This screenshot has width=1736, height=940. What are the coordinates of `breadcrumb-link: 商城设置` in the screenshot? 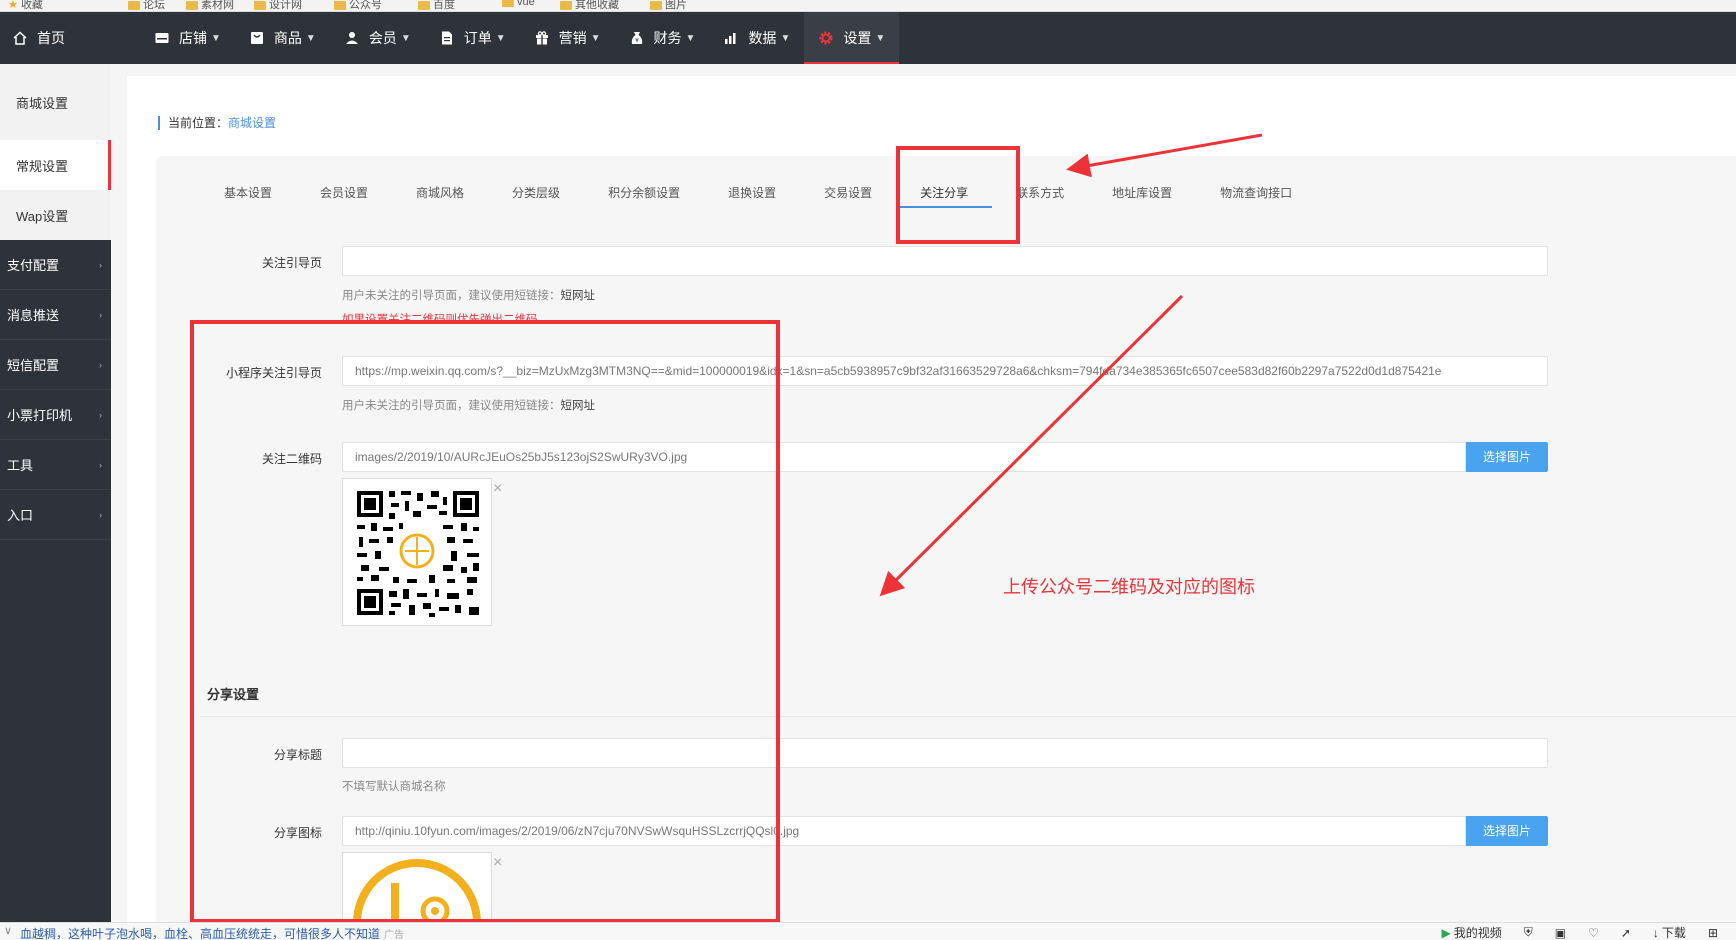 It's located at (252, 123).